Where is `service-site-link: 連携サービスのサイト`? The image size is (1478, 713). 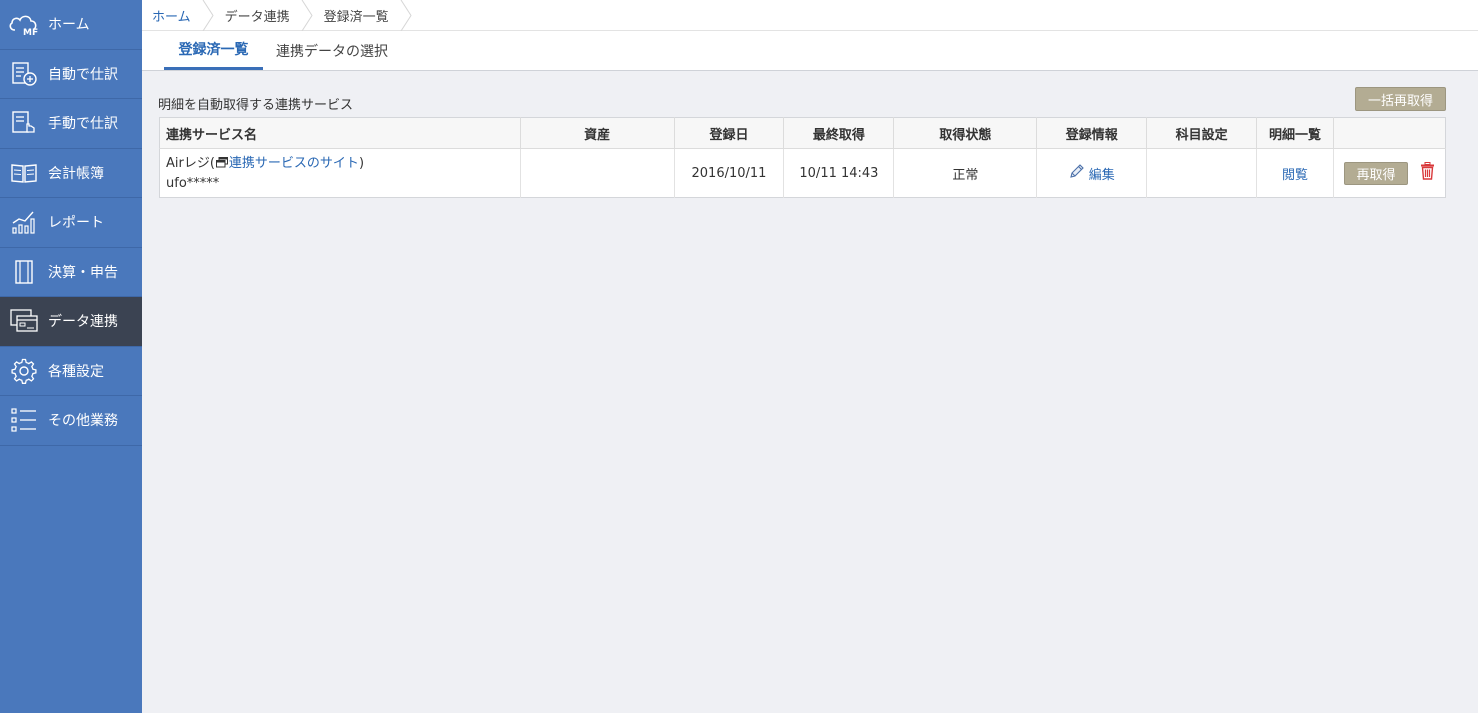 service-site-link: 連携サービスのサイト is located at coordinates (294, 163).